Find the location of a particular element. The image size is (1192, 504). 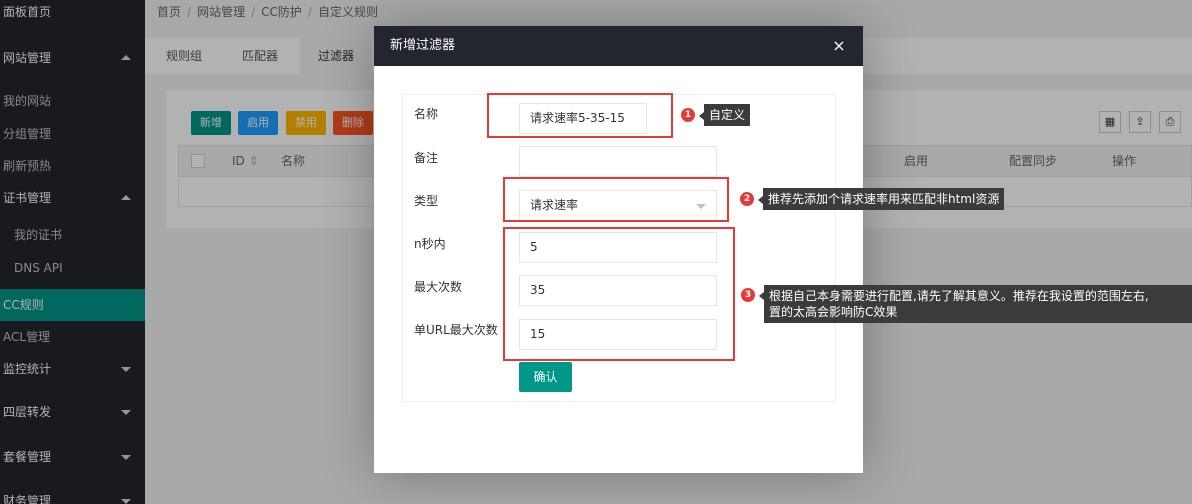

annotation-tip-3-line1: 根据自己本身需要进行配置,请先了解其意义。推荐在我设置的范围左右, is located at coordinates (959, 296).